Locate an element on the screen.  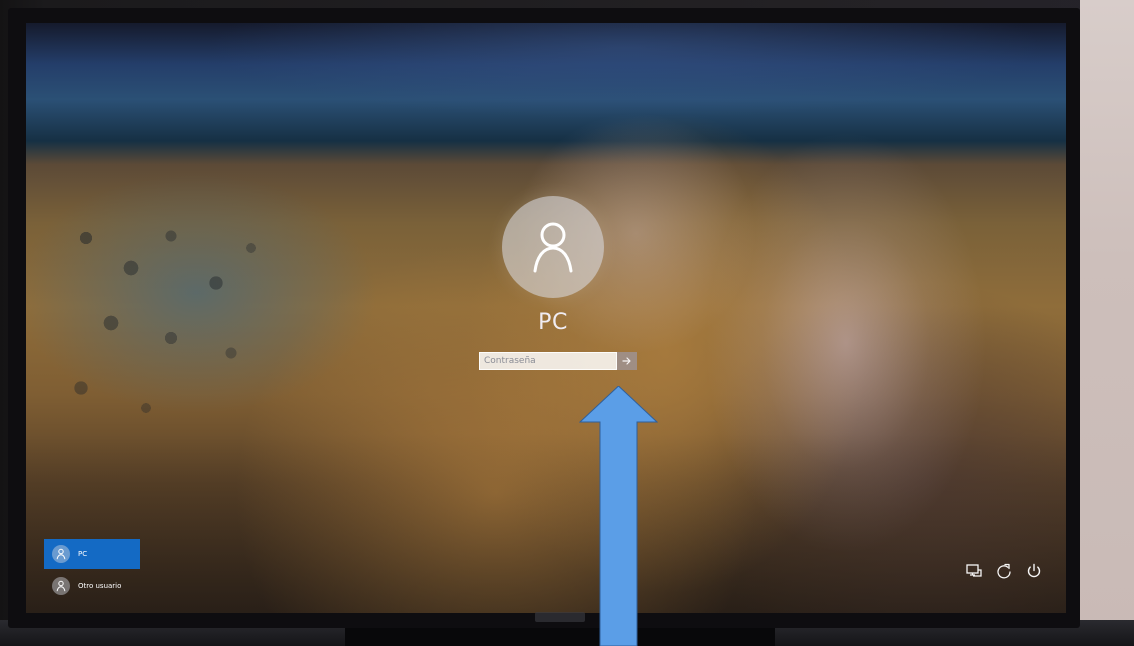
wall-background is located at coordinates (1107, 323).